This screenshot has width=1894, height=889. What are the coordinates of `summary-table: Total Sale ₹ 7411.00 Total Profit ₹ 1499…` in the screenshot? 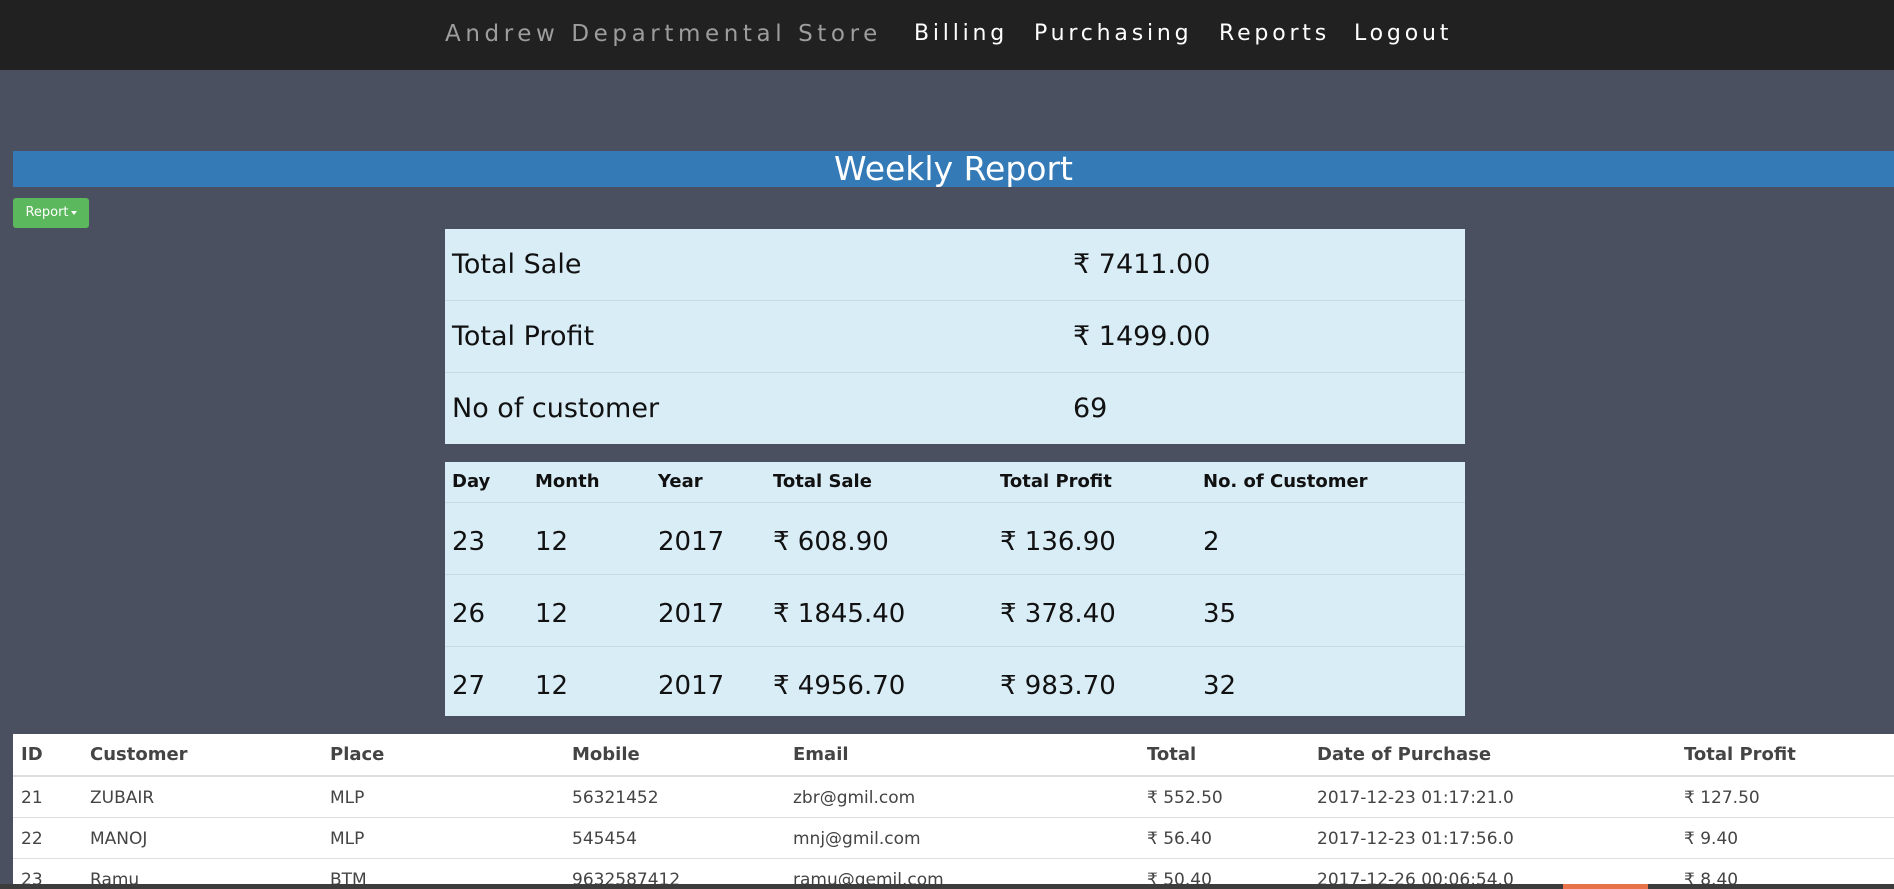 It's located at (955, 336).